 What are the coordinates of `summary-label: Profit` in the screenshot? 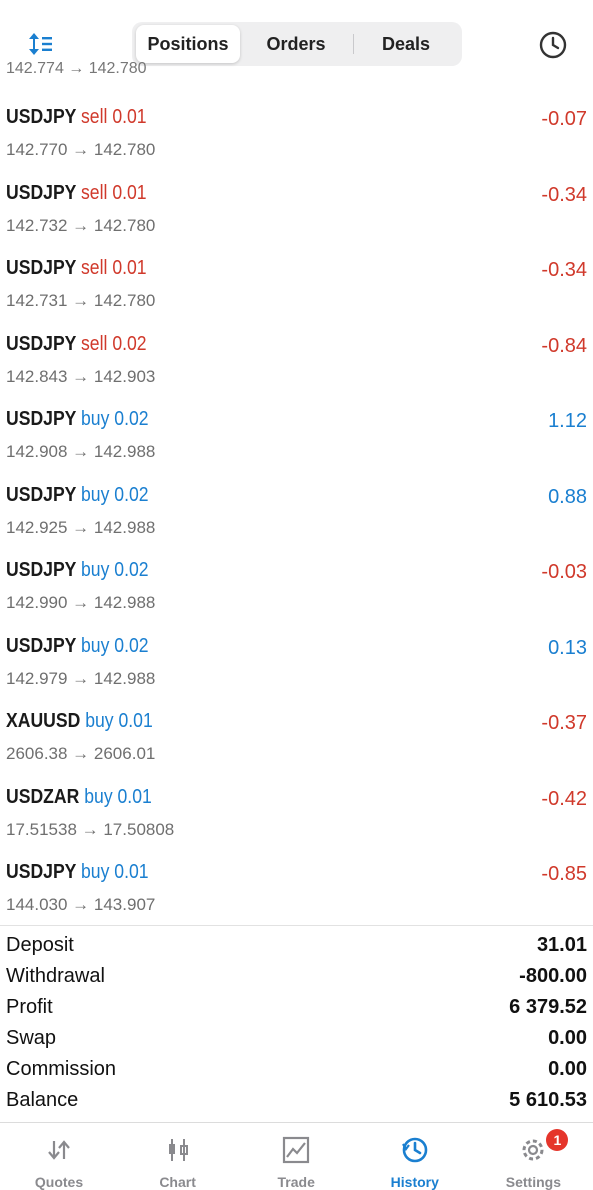 It's located at (29, 1007).